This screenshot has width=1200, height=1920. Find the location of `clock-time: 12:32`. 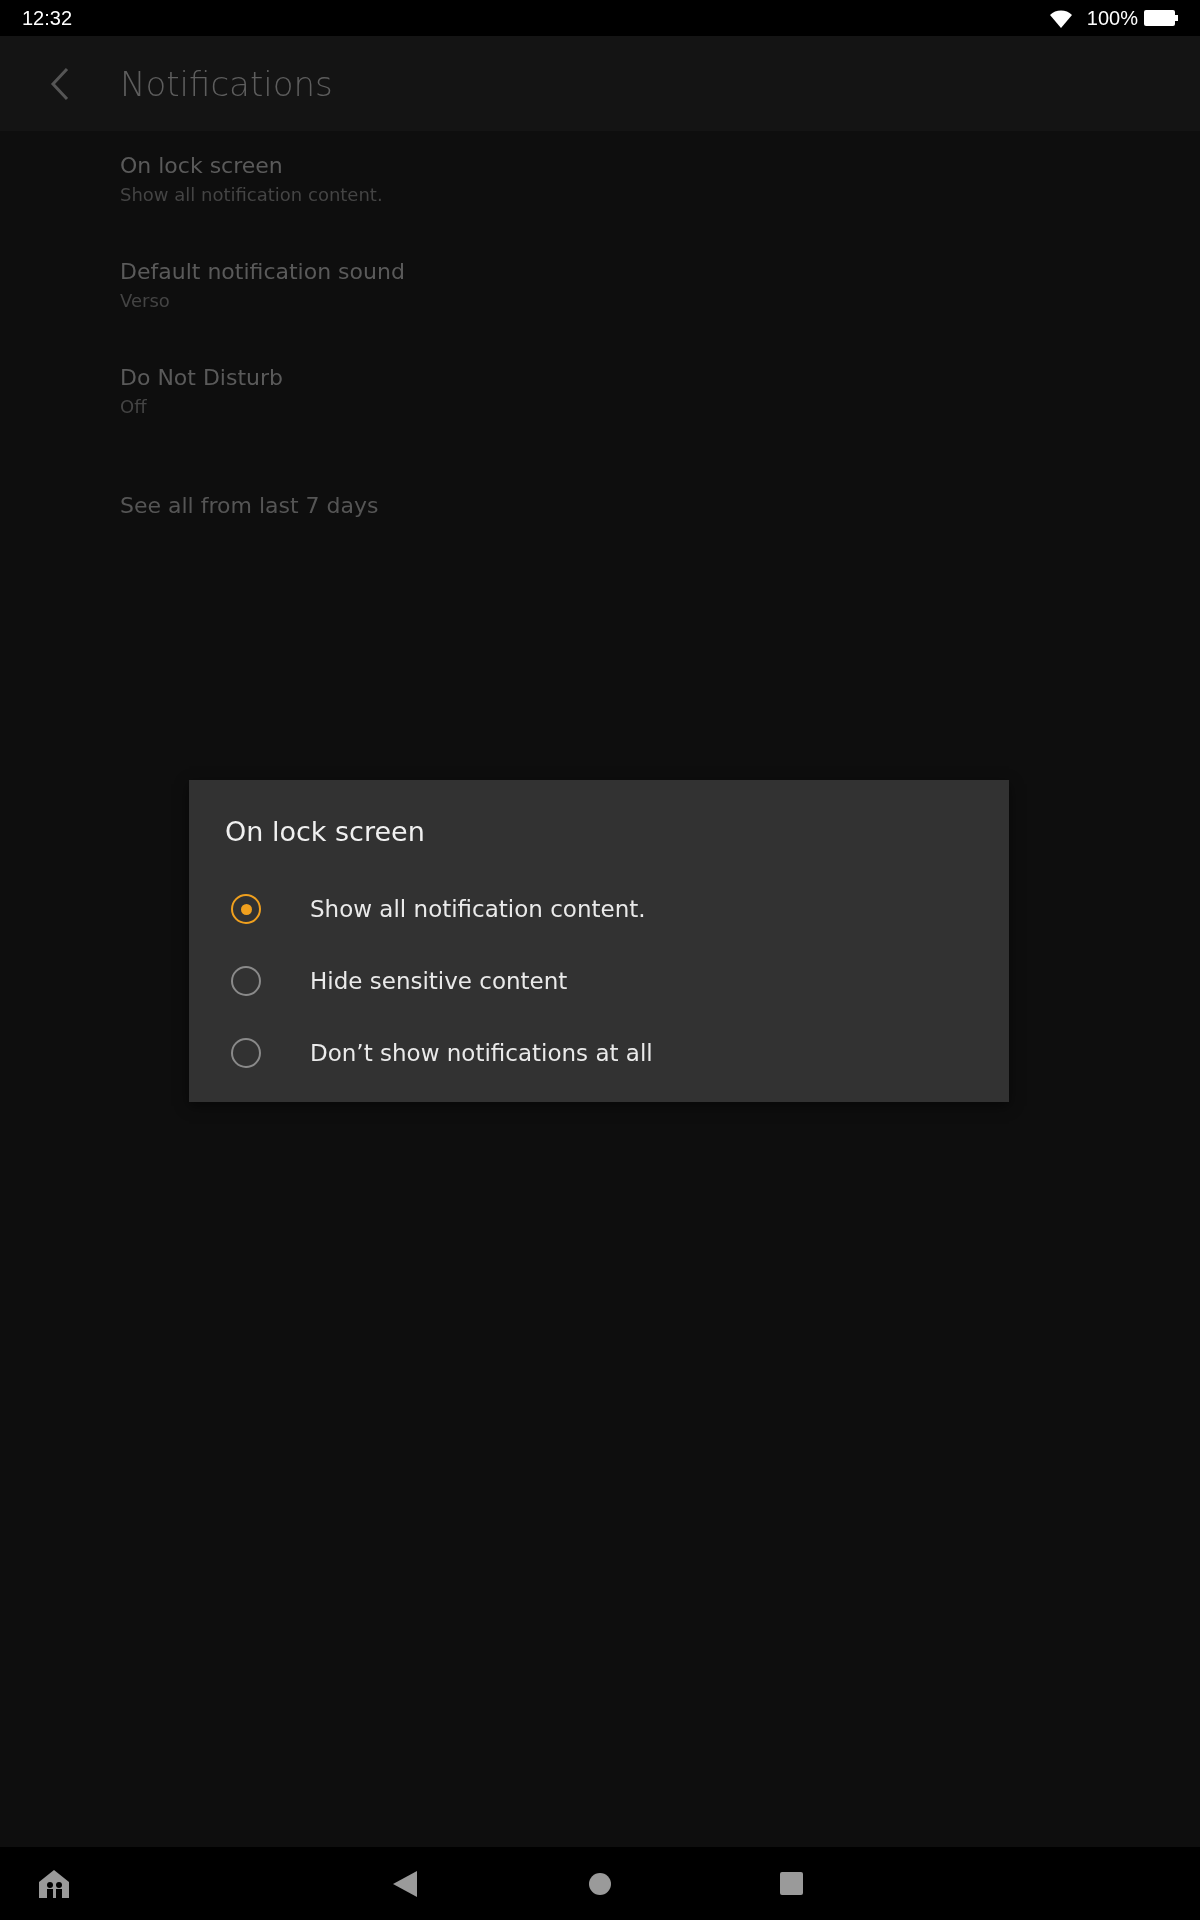

clock-time: 12:32 is located at coordinates (47, 18).